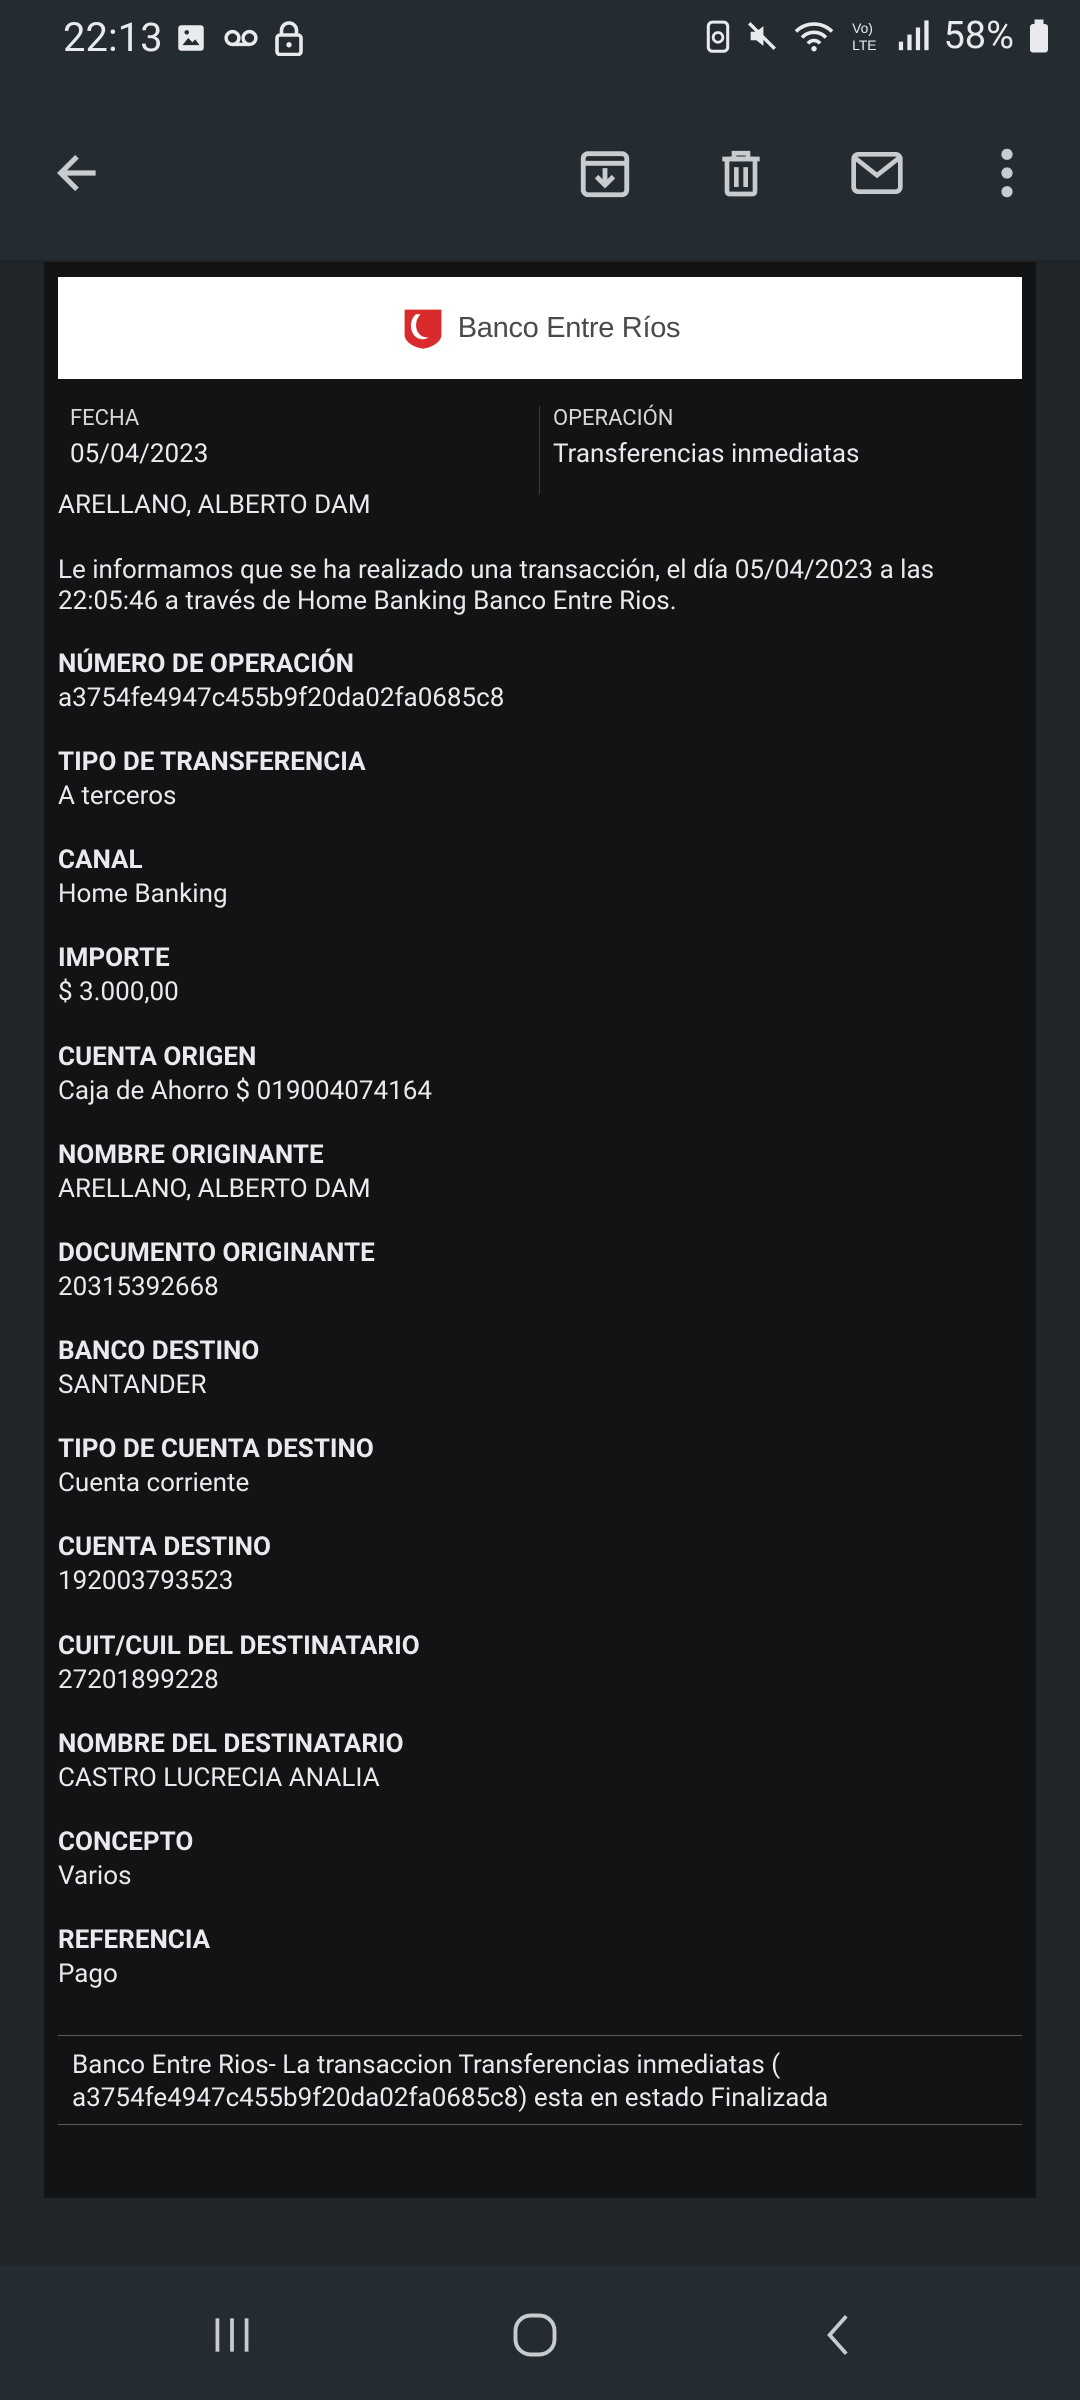 The height and width of the screenshot is (2400, 1080). I want to click on field-label: REFERENCIA, so click(134, 1940).